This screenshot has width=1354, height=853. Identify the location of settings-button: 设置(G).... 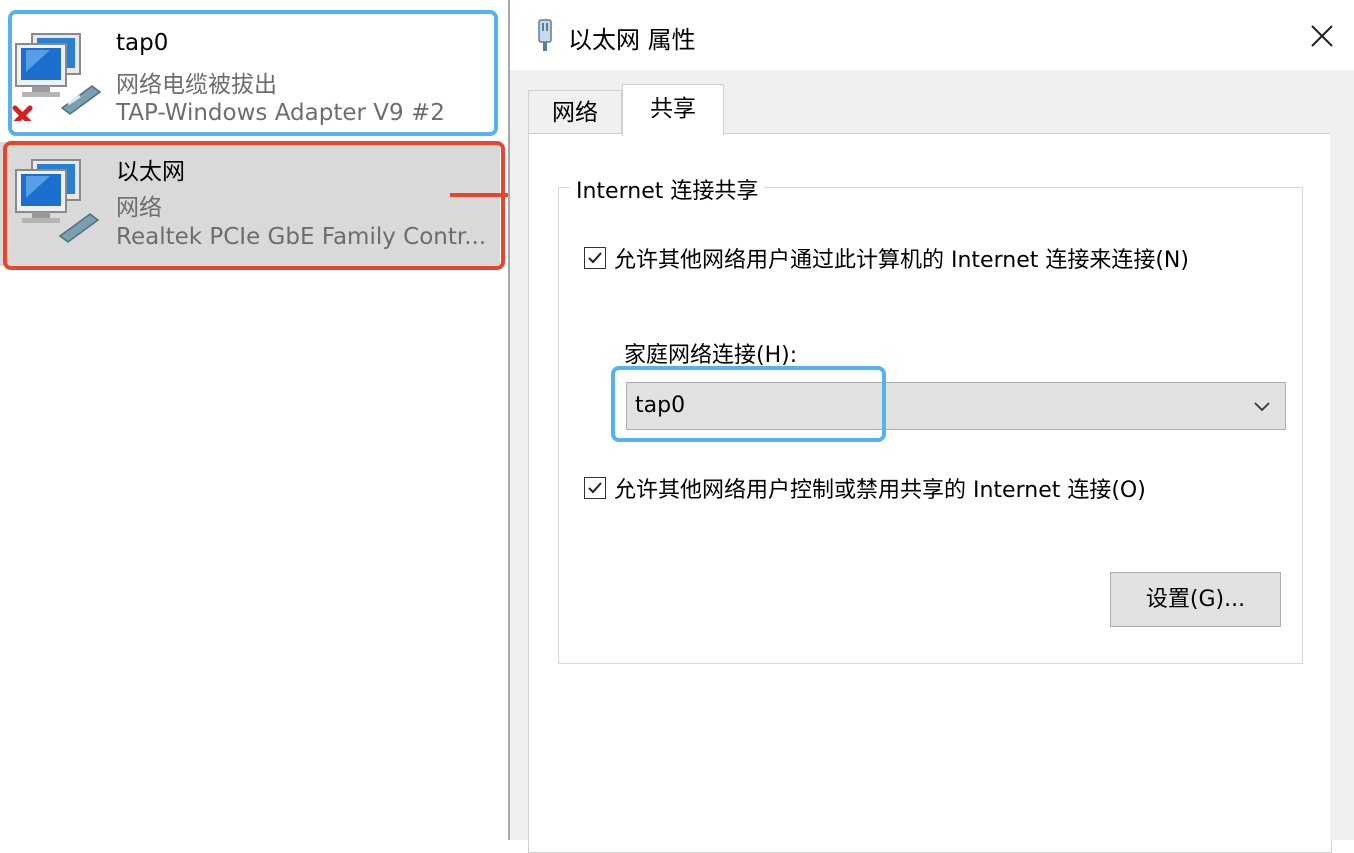
(1195, 599).